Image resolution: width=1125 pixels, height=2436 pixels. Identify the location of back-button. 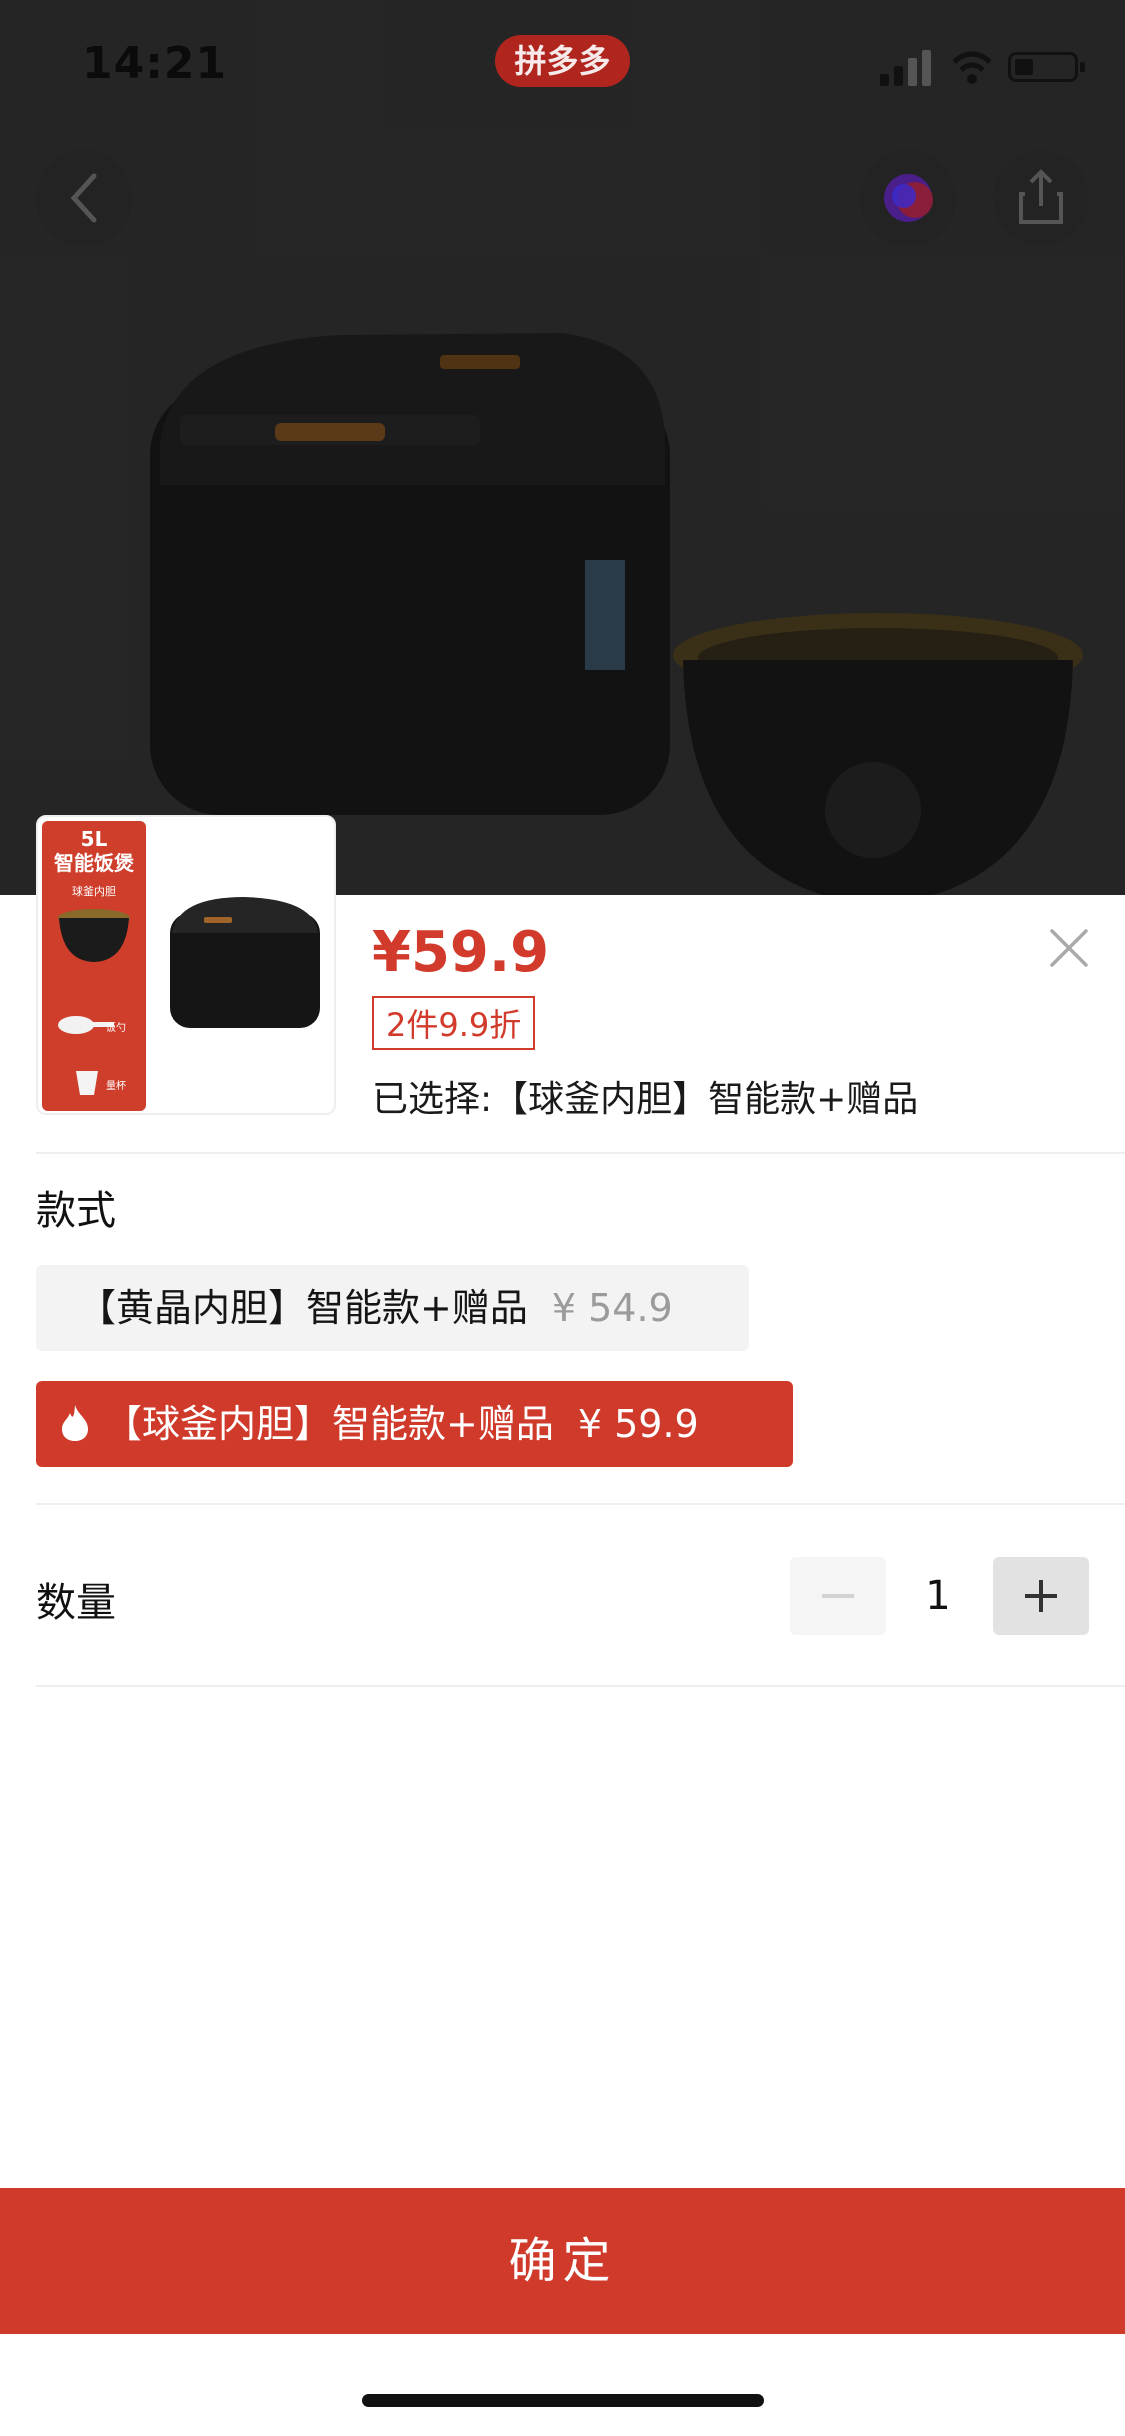
(84, 198).